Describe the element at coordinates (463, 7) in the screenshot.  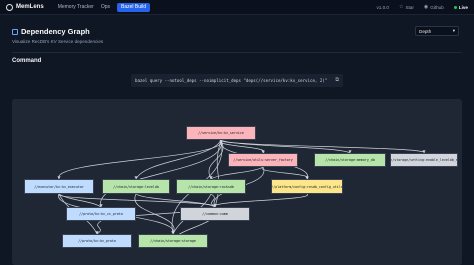
I see `live-label: Live` at that location.